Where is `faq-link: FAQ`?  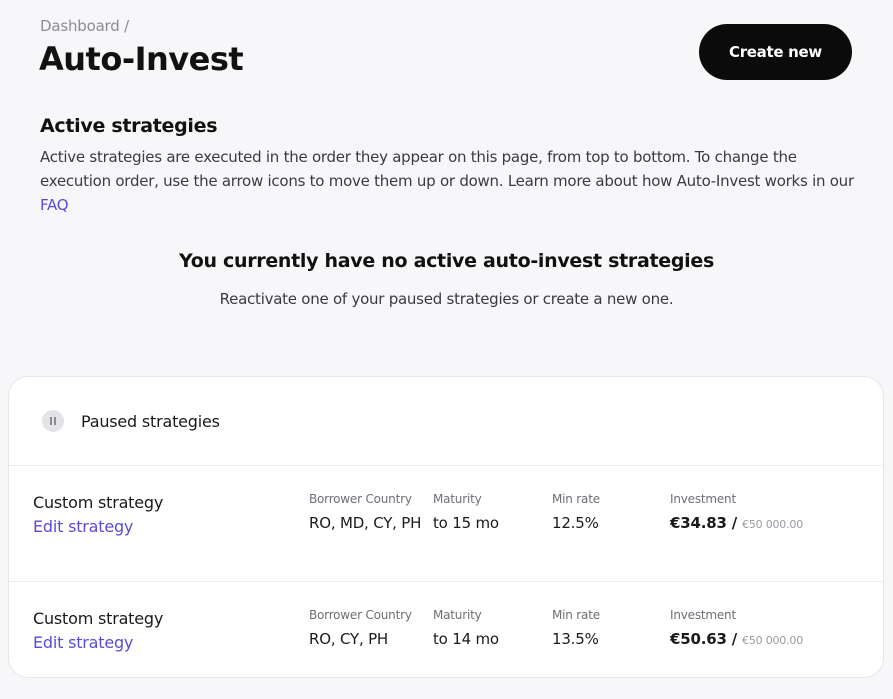
faq-link: FAQ is located at coordinates (54, 205).